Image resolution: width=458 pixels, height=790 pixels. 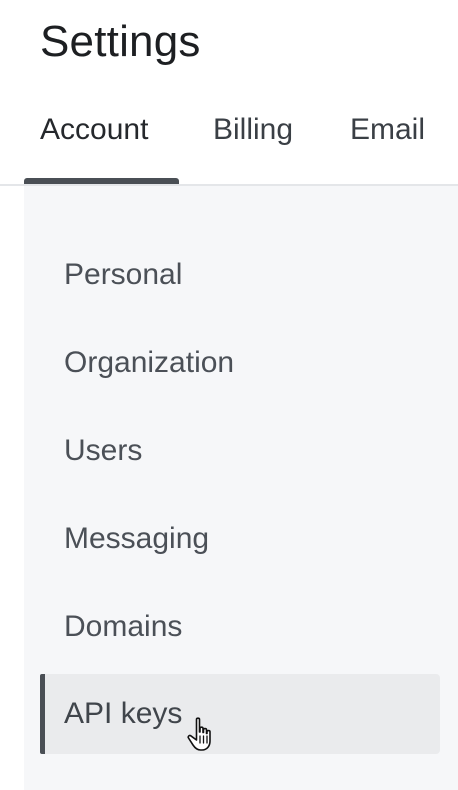 I want to click on nav-item-label: API keys, so click(x=123, y=713).